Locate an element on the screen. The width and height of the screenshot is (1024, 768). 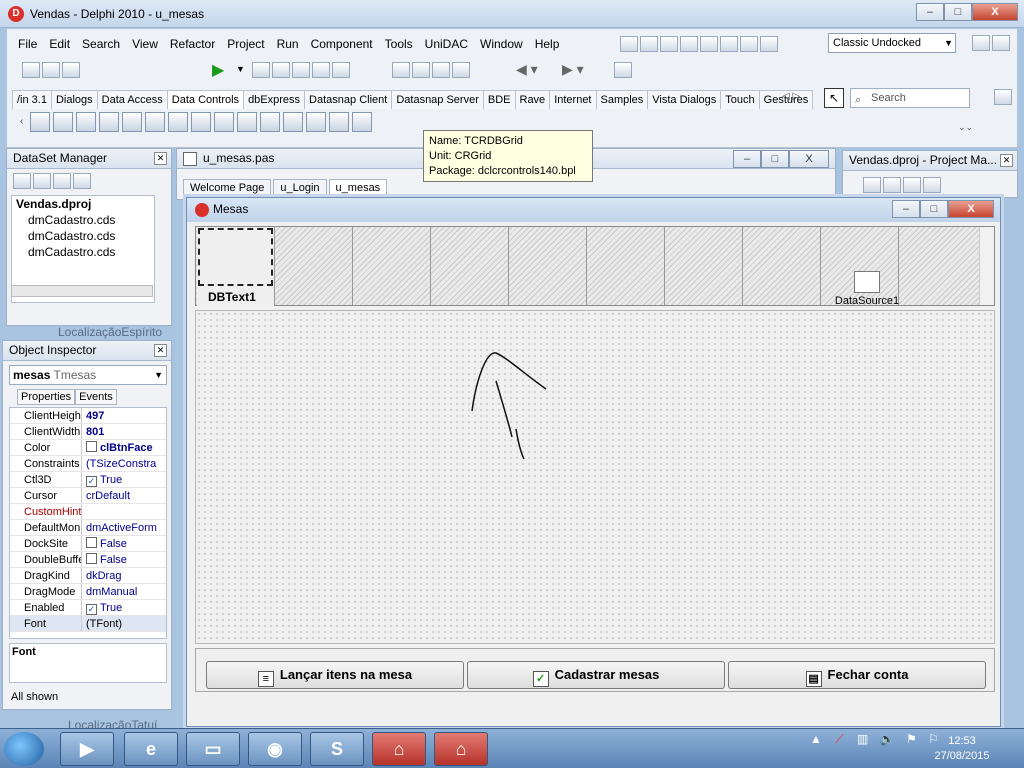
new-form-icon is located at coordinates (461, 70).